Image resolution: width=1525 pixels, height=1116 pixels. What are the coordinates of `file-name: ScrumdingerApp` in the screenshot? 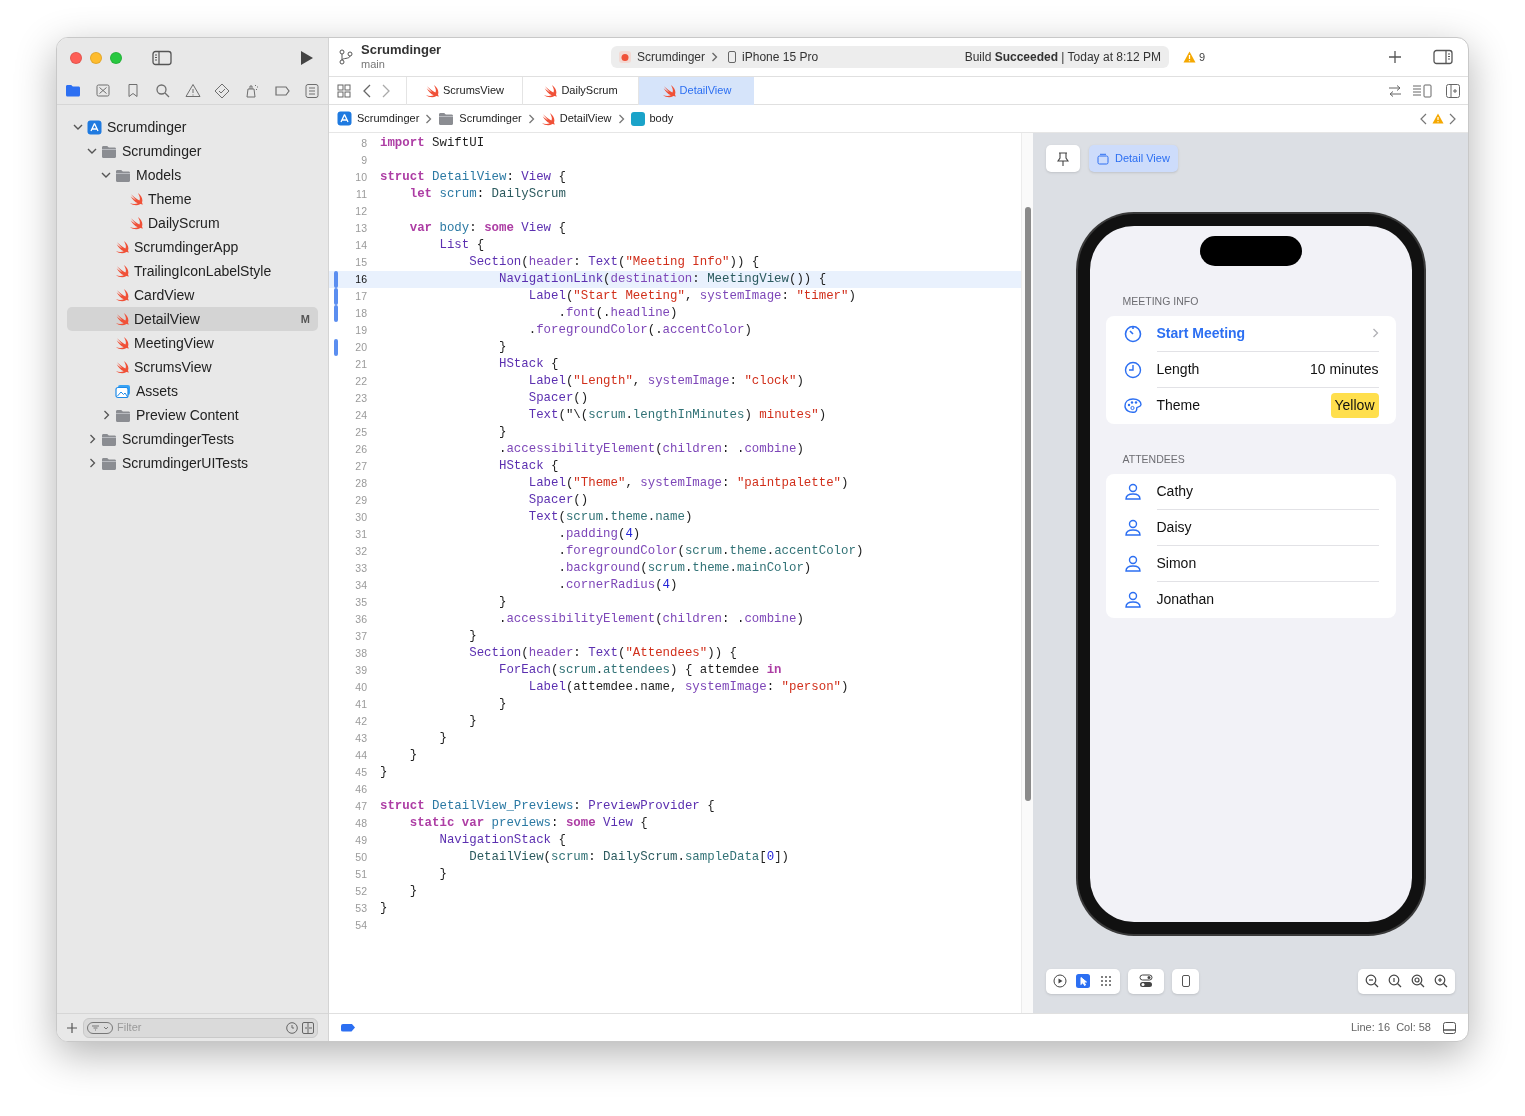 It's located at (187, 247).